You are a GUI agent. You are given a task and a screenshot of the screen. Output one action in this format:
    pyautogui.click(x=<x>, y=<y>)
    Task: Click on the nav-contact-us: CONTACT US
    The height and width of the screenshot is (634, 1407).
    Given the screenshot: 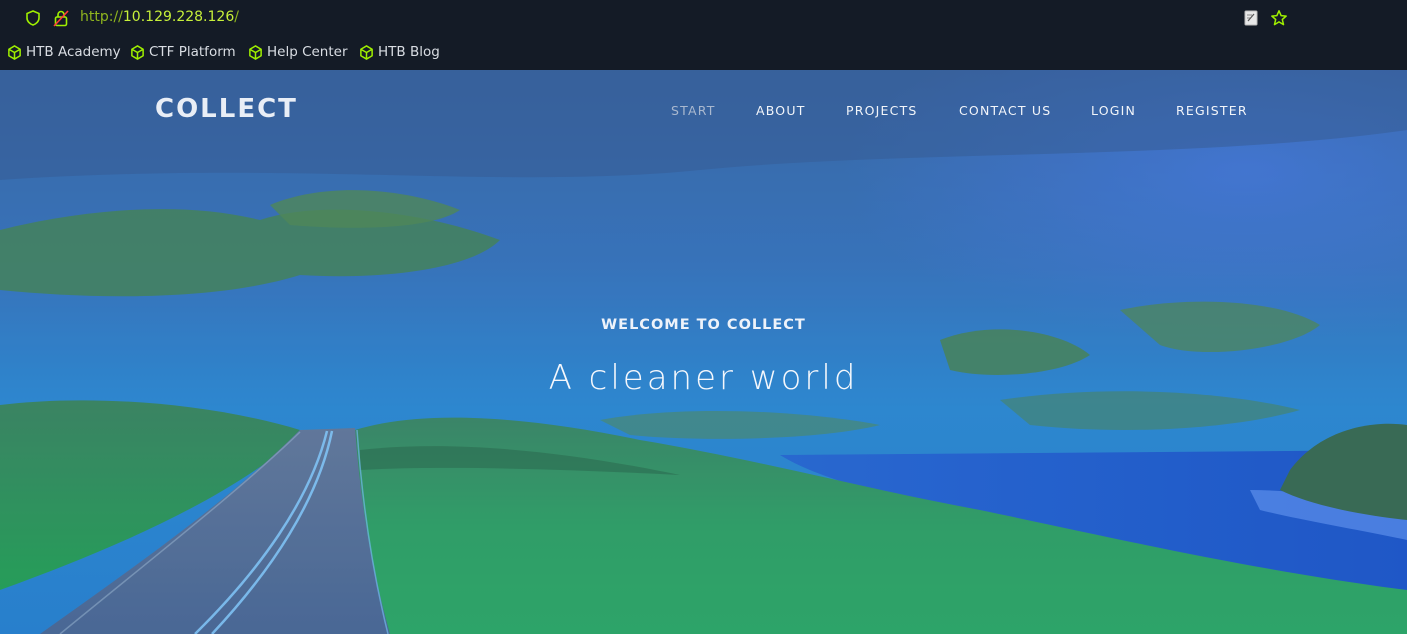 What is the action you would take?
    pyautogui.click(x=1005, y=110)
    